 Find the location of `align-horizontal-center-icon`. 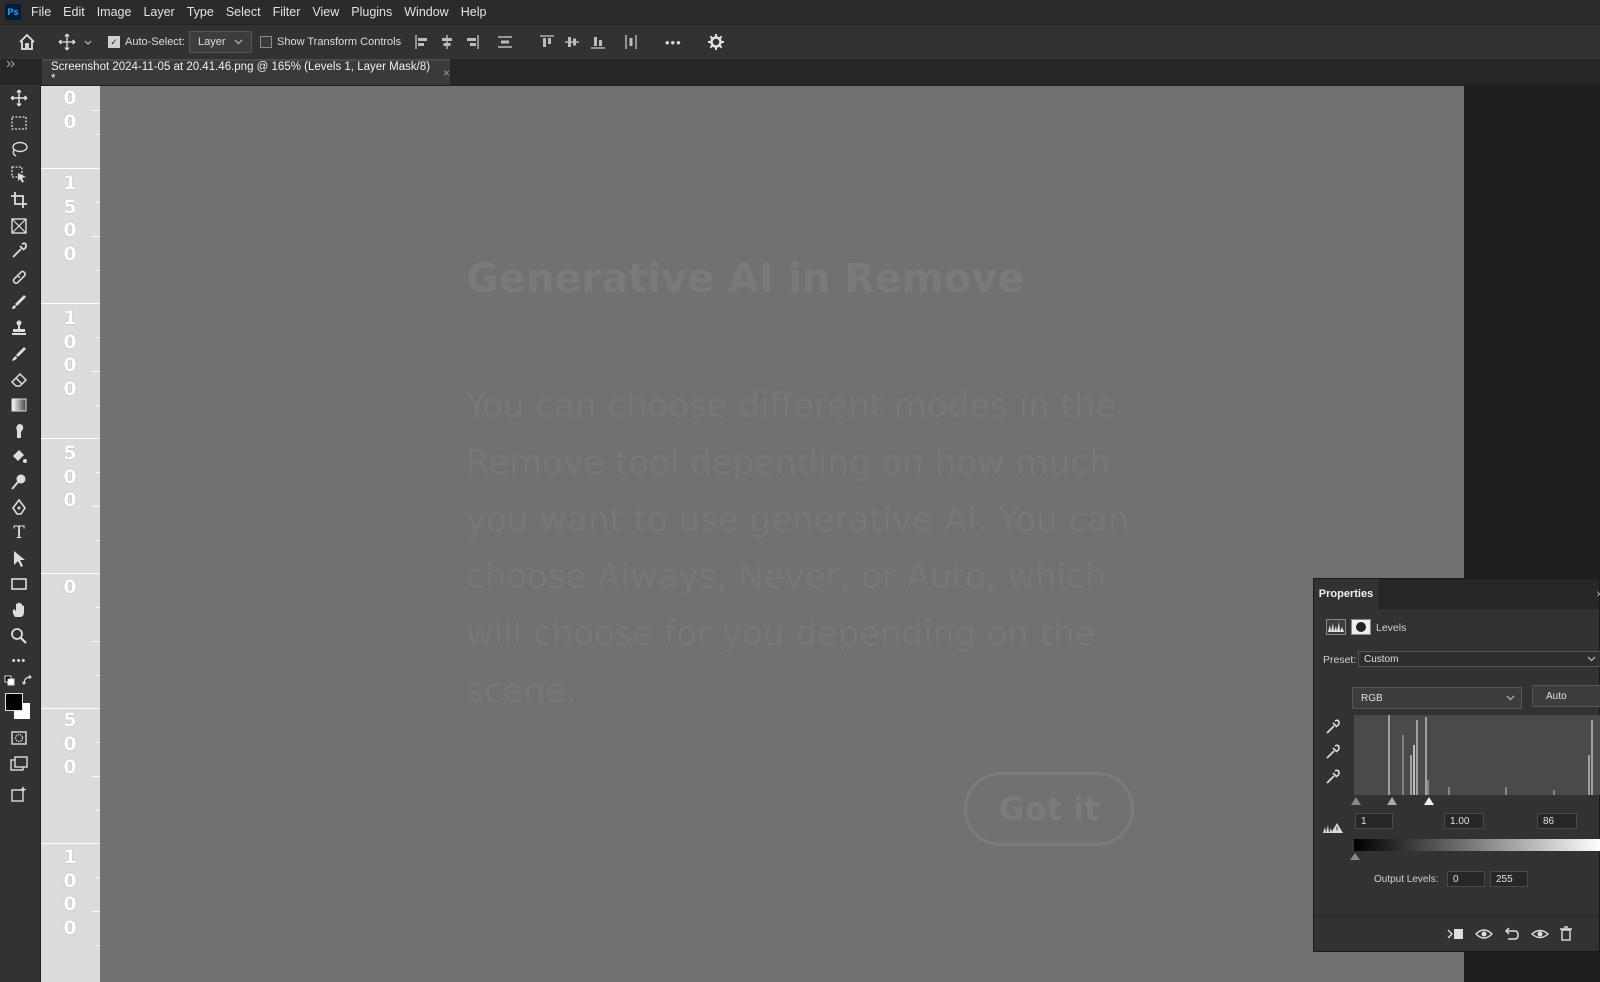

align-horizontal-center-icon is located at coordinates (447, 42).